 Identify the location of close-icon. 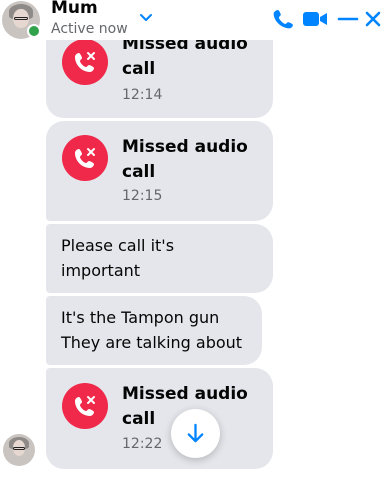
(373, 19).